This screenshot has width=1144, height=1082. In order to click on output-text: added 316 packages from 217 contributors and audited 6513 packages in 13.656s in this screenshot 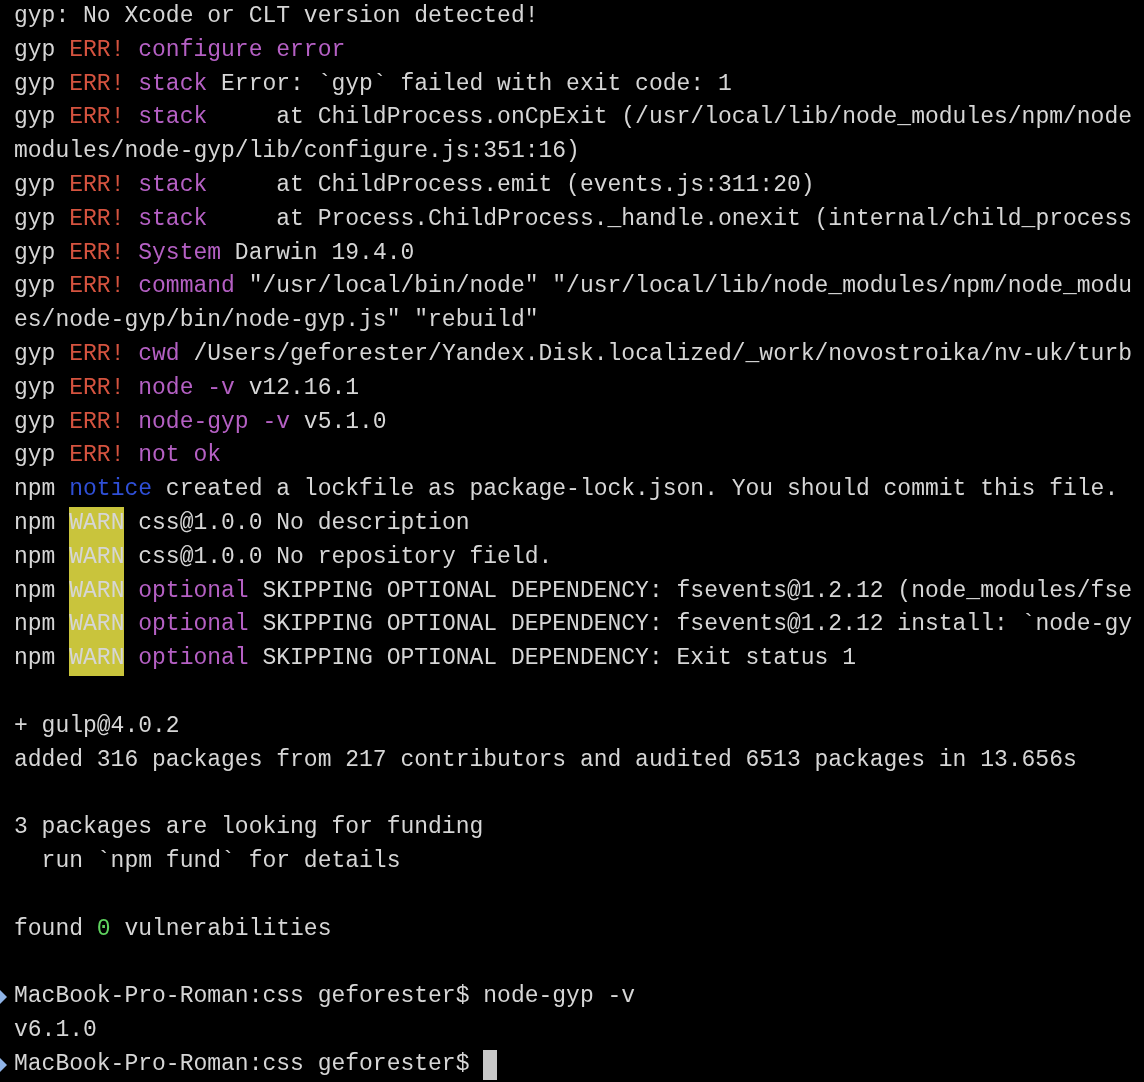, I will do `click(545, 760)`.